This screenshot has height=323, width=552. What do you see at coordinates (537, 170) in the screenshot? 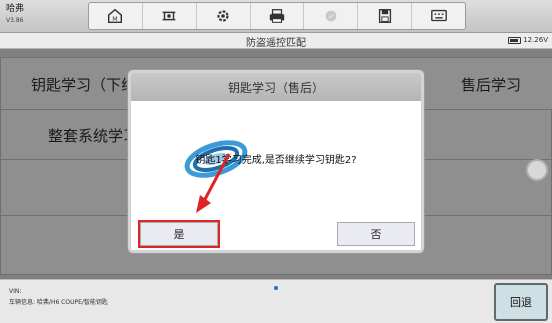
I see `scroll-handle` at bounding box center [537, 170].